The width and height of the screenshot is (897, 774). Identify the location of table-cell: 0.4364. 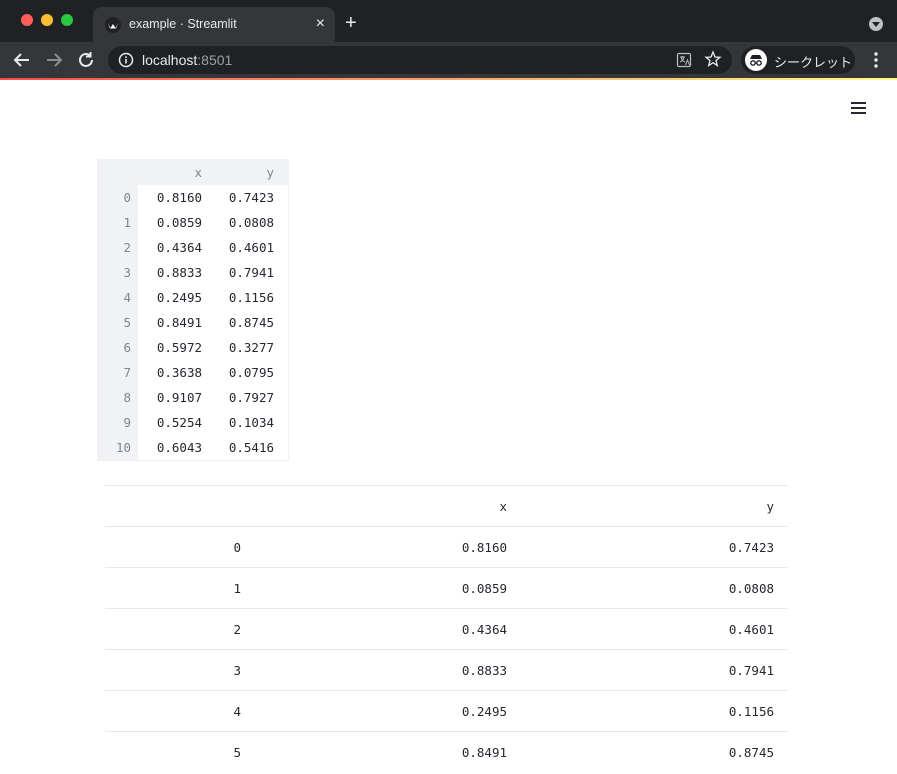
(484, 629).